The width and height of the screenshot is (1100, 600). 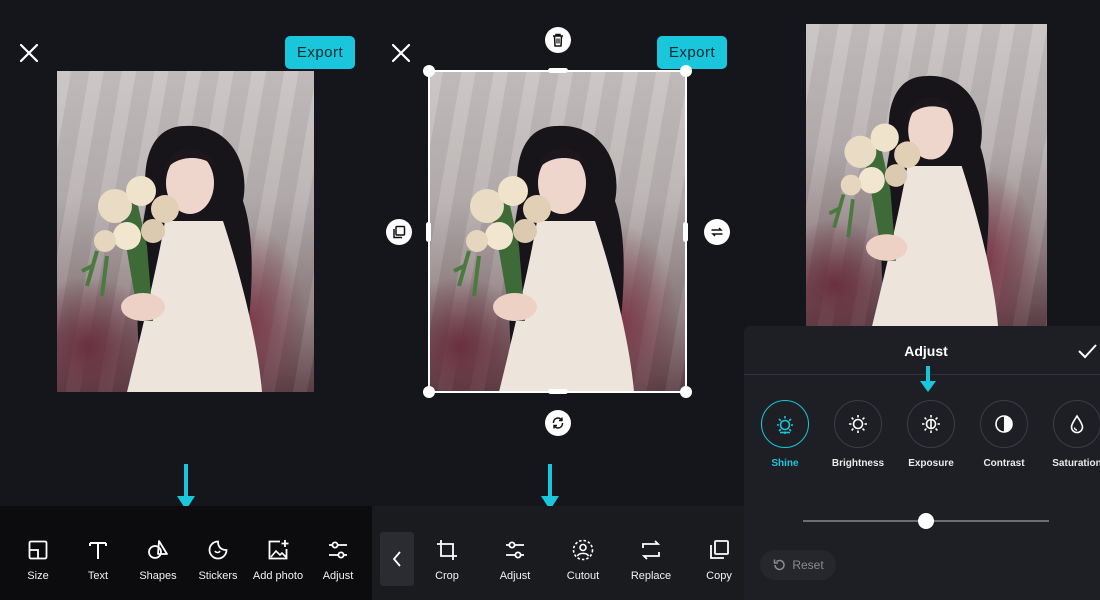 What do you see at coordinates (931, 463) in the screenshot?
I see `adjust-option-label: Exposure` at bounding box center [931, 463].